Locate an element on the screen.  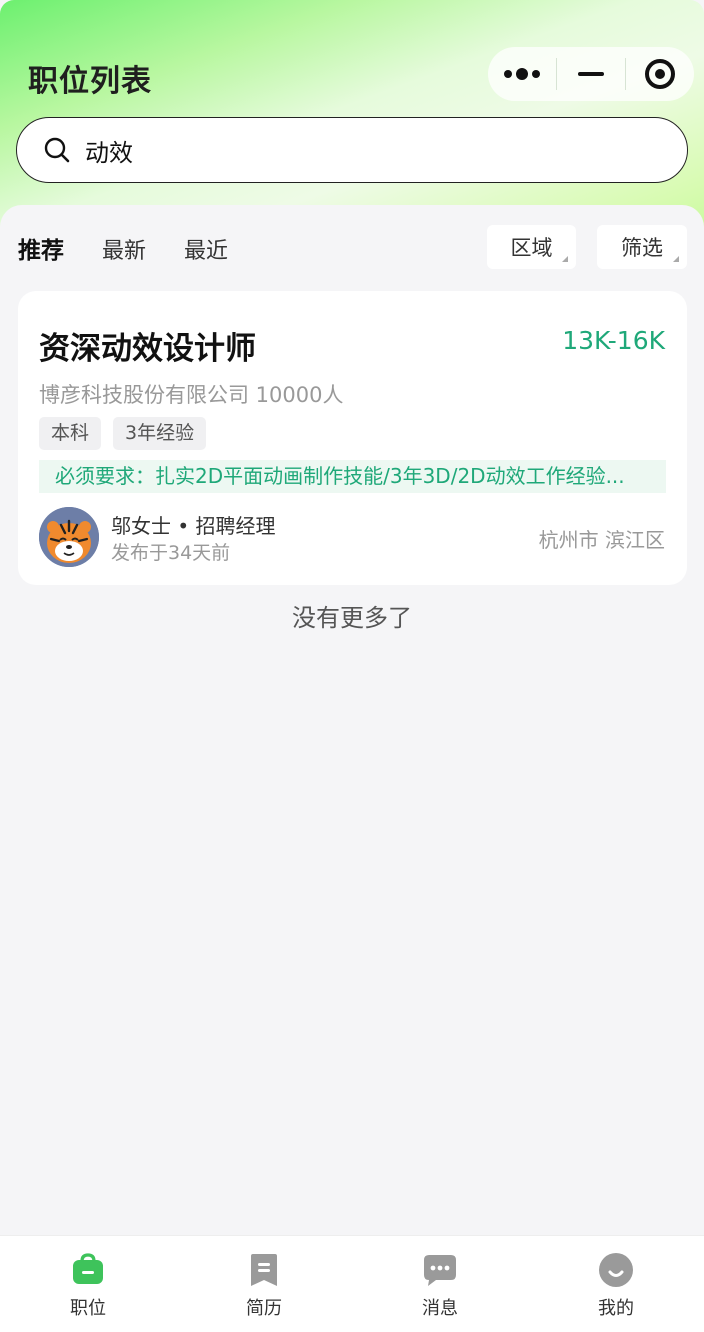
tabbar-label: 消息 is located at coordinates (440, 1308).